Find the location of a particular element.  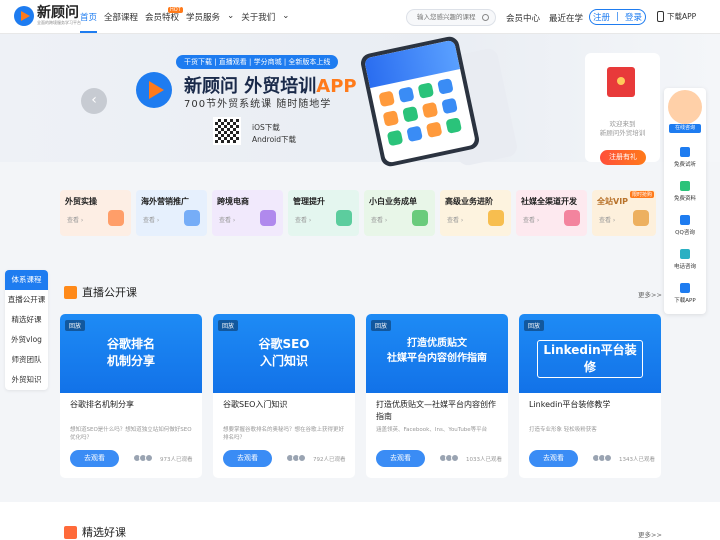

download-app-link: 下载APP is located at coordinates (676, 16).